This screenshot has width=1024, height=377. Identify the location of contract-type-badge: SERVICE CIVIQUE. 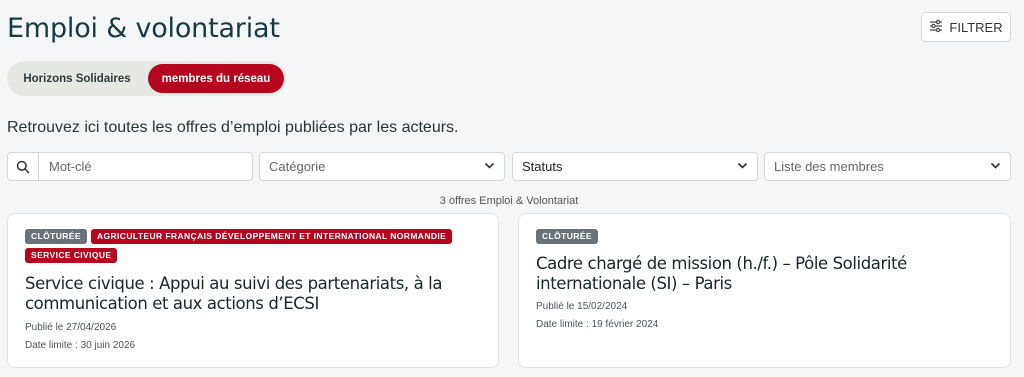
(71, 255).